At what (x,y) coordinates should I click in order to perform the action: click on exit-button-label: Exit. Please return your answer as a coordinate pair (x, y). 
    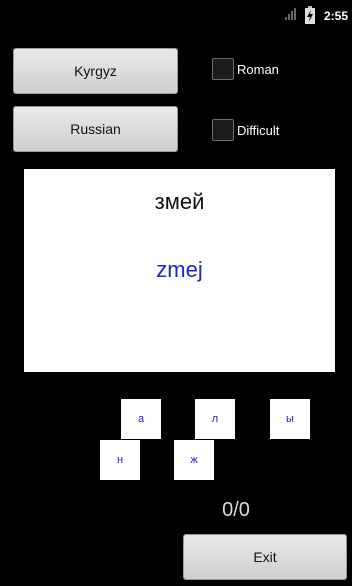
    Looking at the image, I should click on (265, 557).